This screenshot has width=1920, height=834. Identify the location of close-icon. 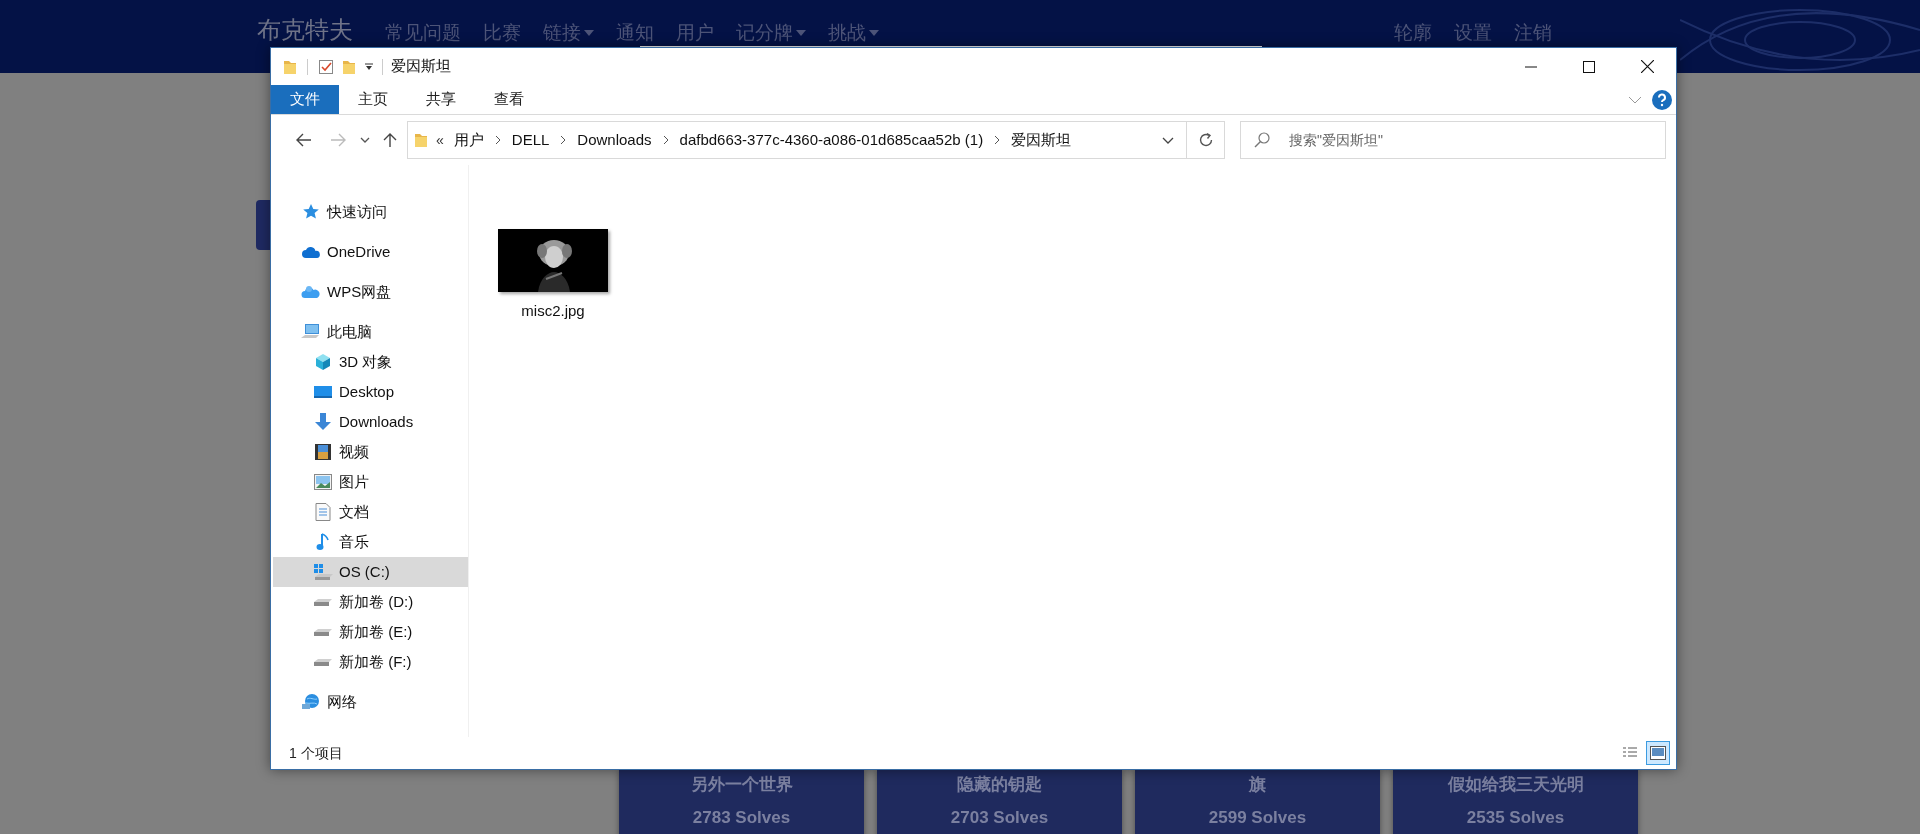
(1647, 66).